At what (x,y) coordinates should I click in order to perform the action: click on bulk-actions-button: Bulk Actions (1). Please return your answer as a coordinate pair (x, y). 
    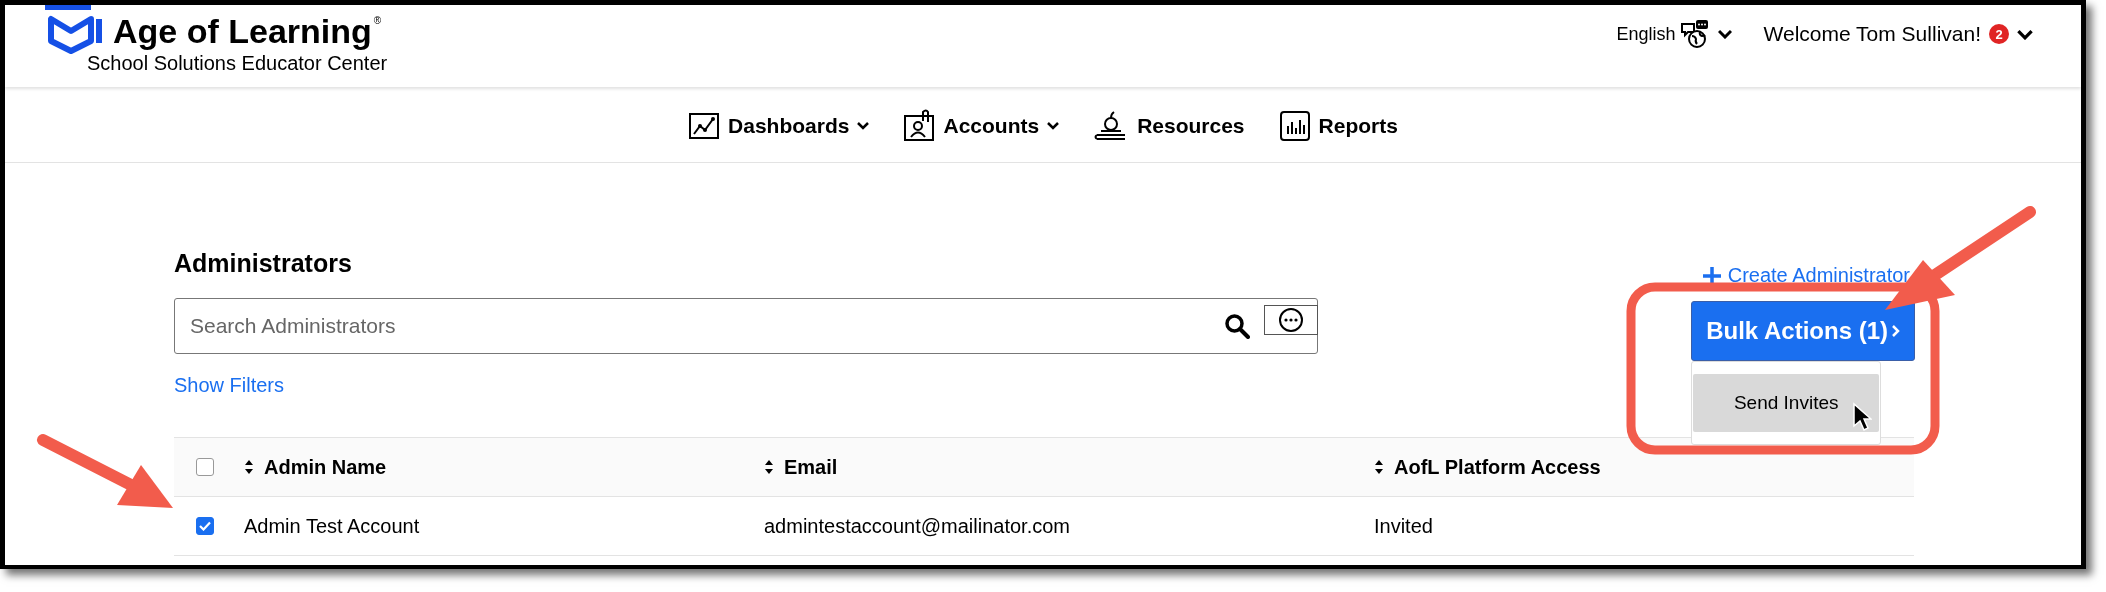
    Looking at the image, I should click on (1803, 331).